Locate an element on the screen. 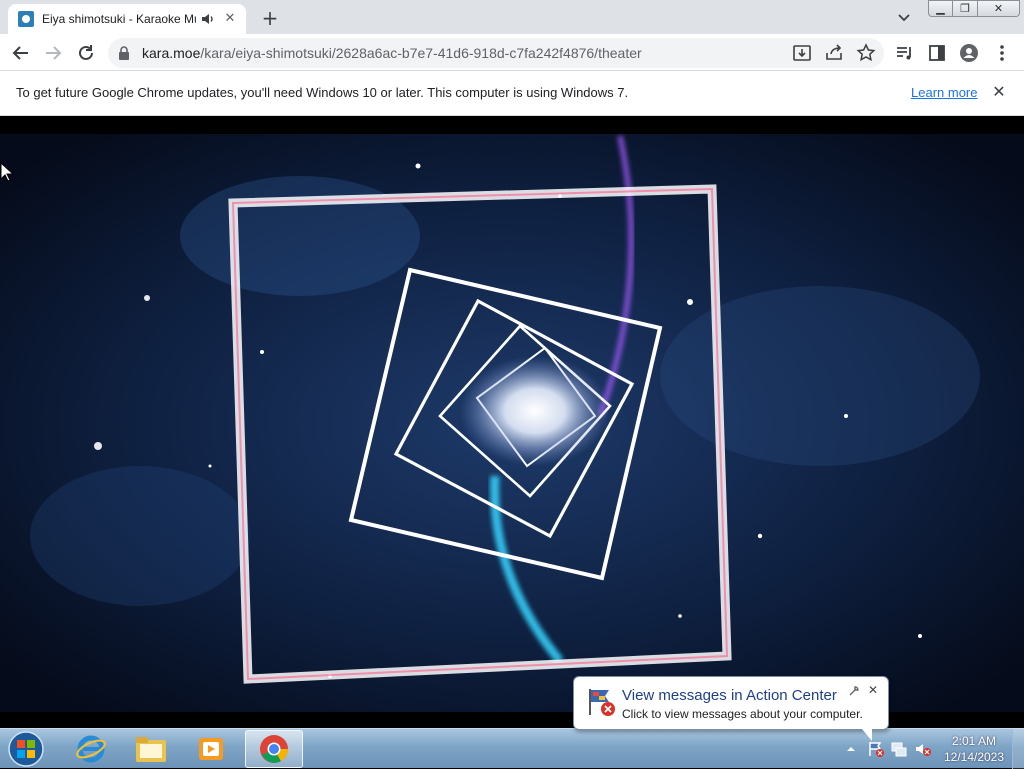 The width and height of the screenshot is (1024, 769). show-hidden-icons-icon is located at coordinates (851, 749).